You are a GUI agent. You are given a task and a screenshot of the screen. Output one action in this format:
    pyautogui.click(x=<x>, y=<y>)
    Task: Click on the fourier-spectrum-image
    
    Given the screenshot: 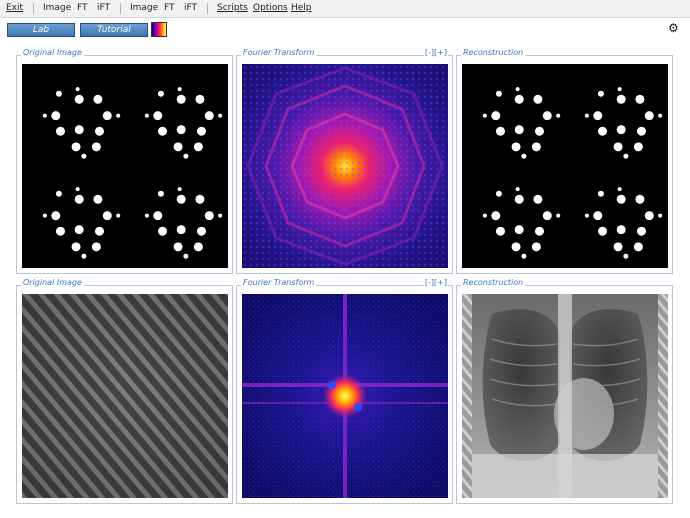 What is the action you would take?
    pyautogui.click(x=345, y=166)
    